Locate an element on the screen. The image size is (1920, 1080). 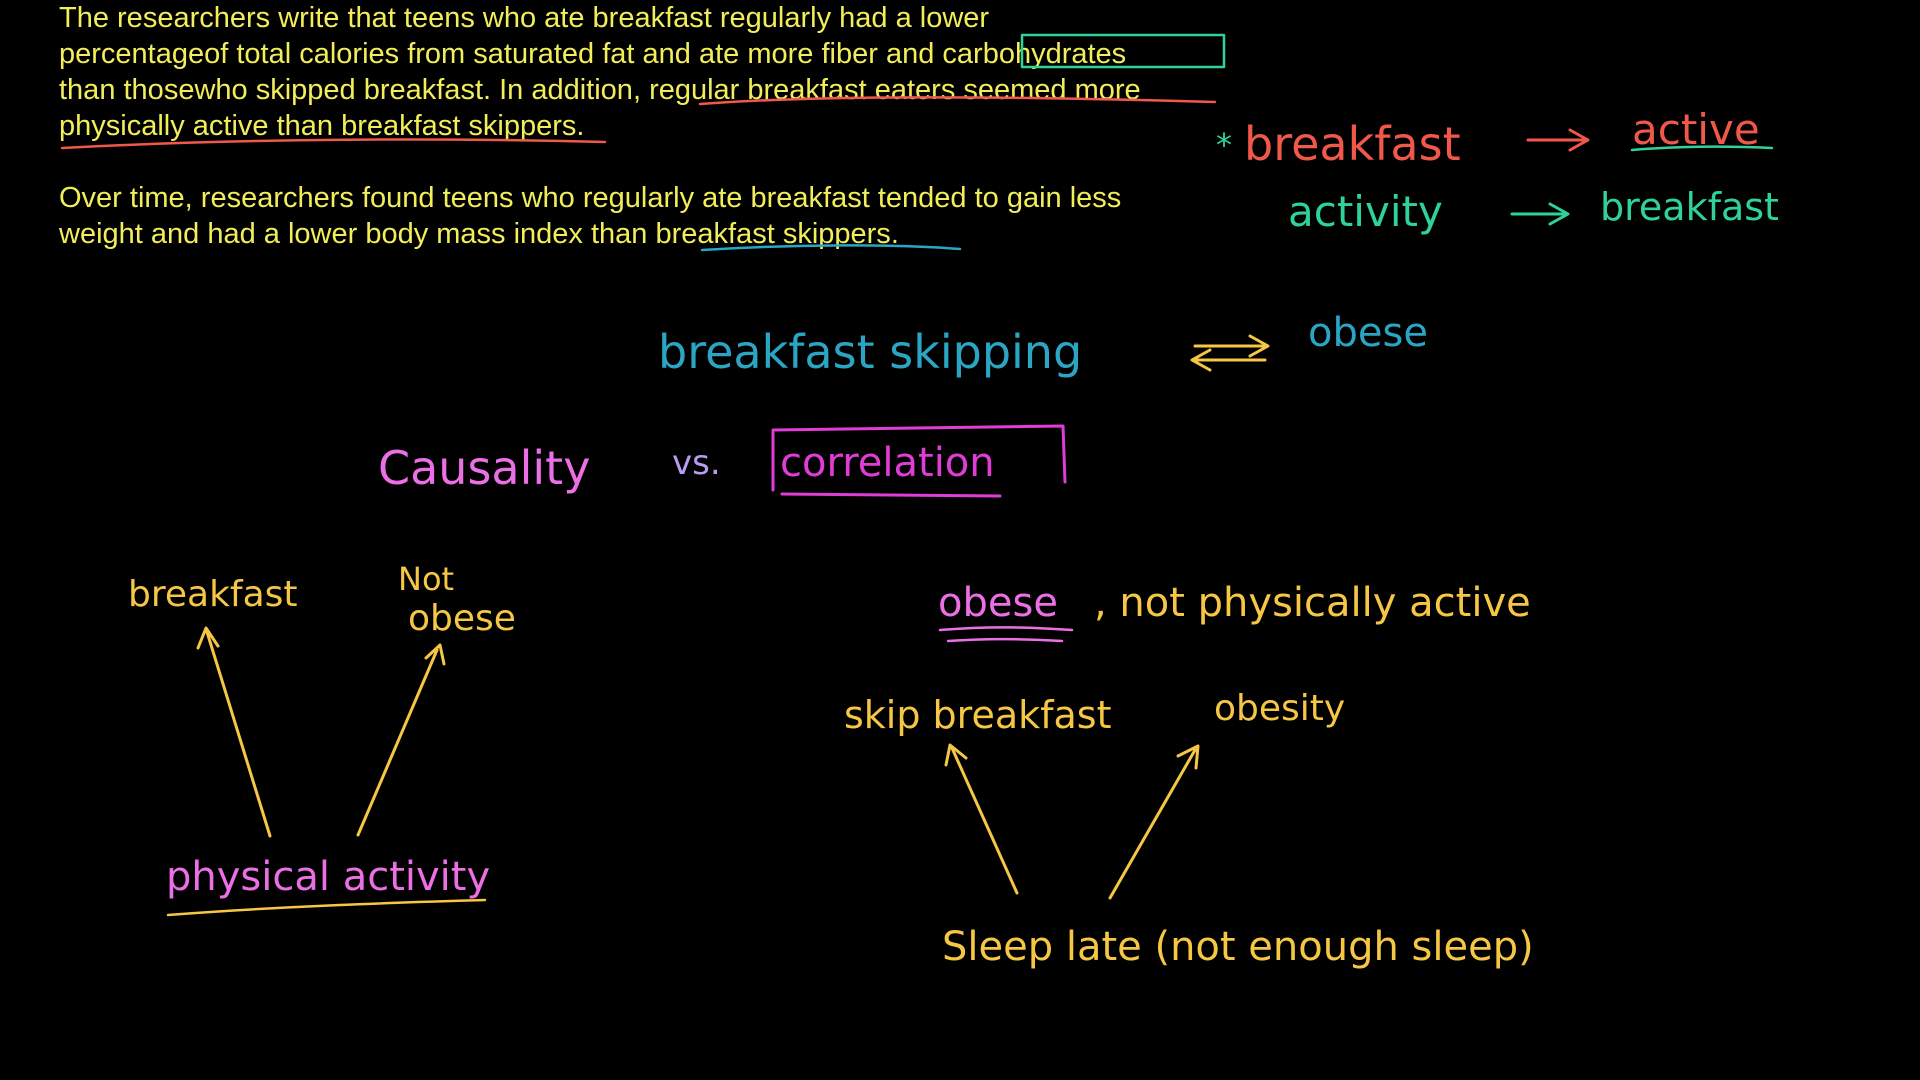
breakfast-note-1: breakfast is located at coordinates (1352, 144).